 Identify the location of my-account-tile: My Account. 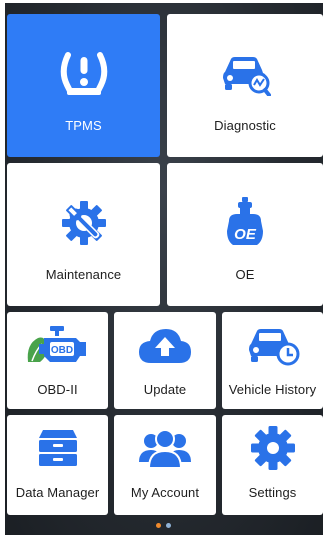
(165, 465).